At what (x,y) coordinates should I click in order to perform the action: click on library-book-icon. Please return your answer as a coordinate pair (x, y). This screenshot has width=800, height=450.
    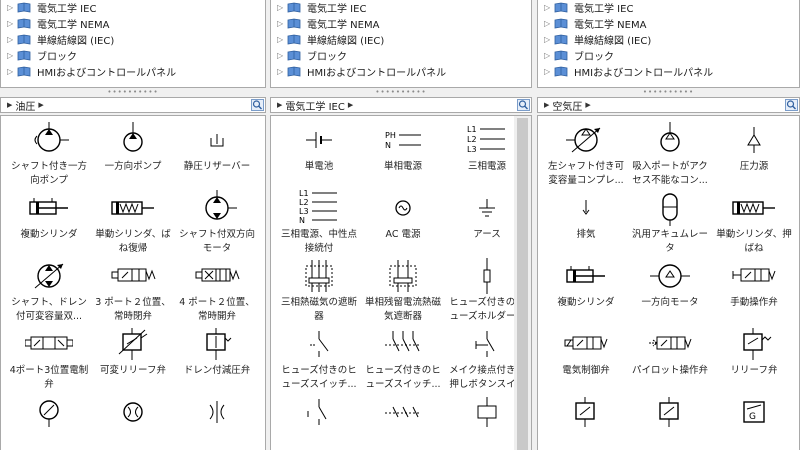
    Looking at the image, I should click on (24, 55).